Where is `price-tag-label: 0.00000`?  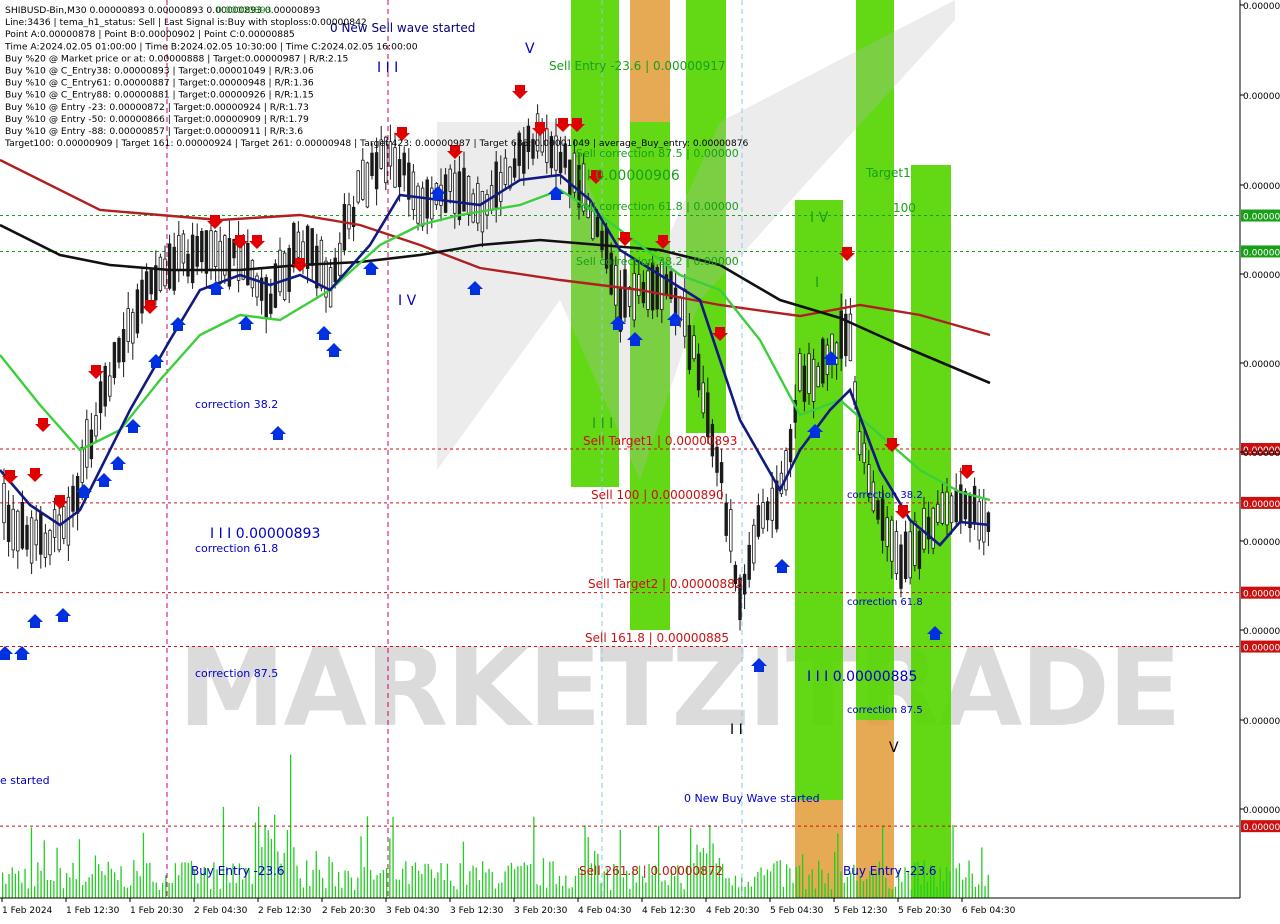 price-tag-label: 0.00000 is located at coordinates (1261, 505).